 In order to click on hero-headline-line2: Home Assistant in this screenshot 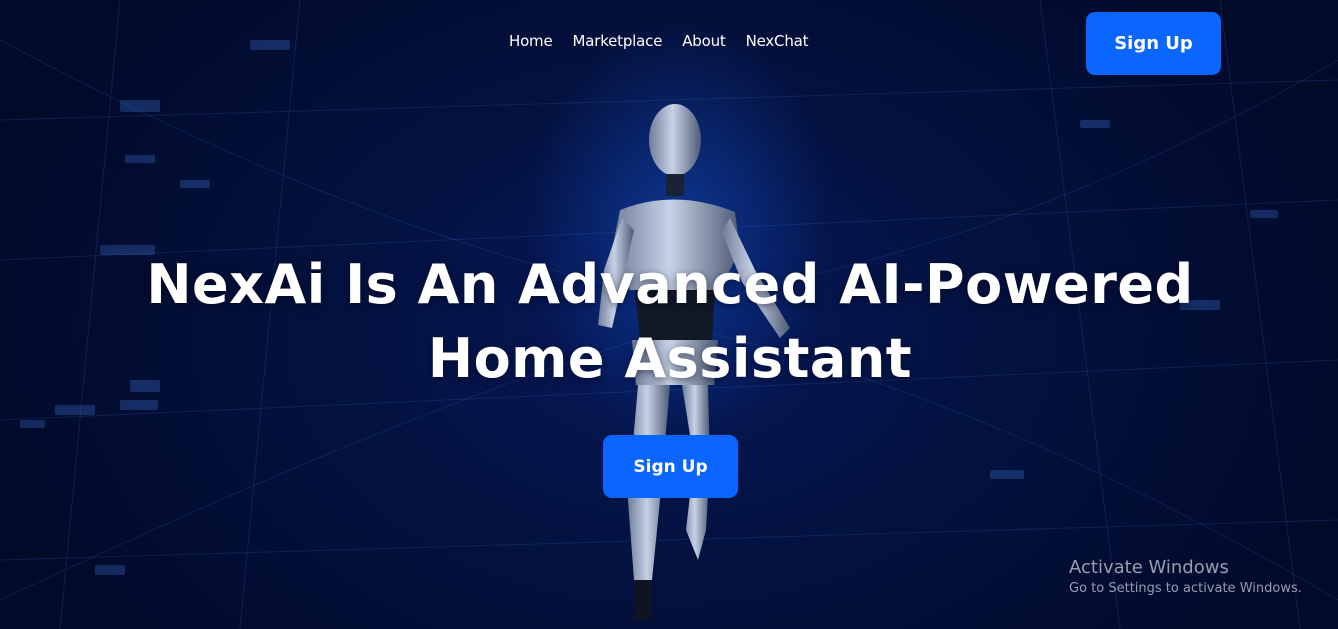, I will do `click(670, 358)`.